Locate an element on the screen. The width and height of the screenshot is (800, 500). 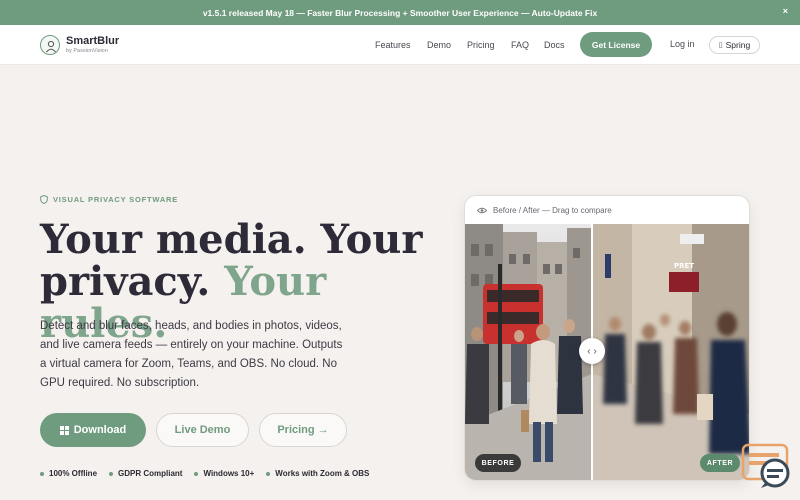
pret-sign: PRET is located at coordinates (684, 266).